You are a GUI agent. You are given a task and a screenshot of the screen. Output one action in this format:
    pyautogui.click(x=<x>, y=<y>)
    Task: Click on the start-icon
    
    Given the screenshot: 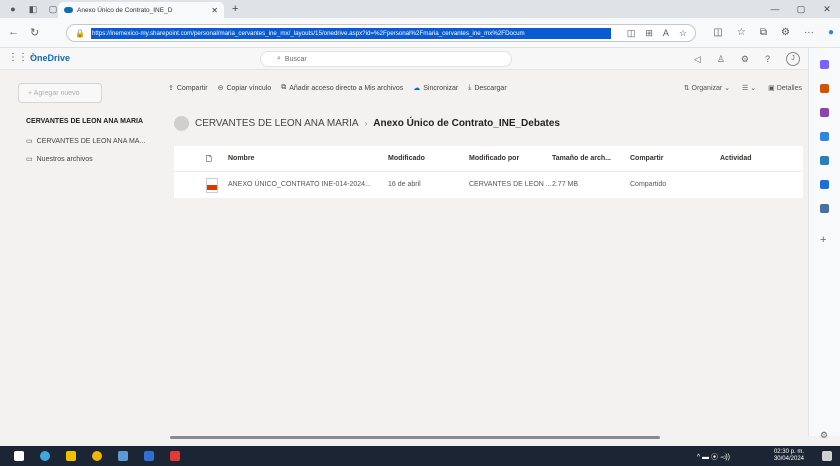 What is the action you would take?
    pyautogui.click(x=19, y=456)
    